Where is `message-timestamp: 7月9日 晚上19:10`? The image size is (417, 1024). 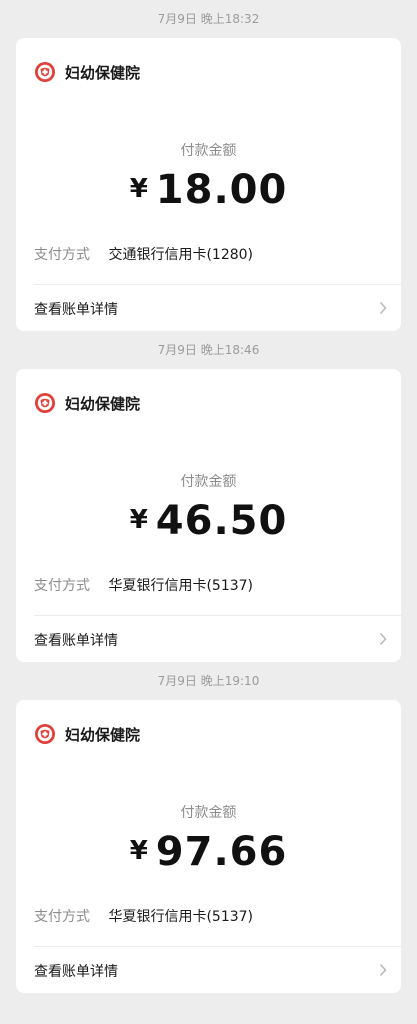
message-timestamp: 7月9日 晚上19:10 is located at coordinates (208, 681).